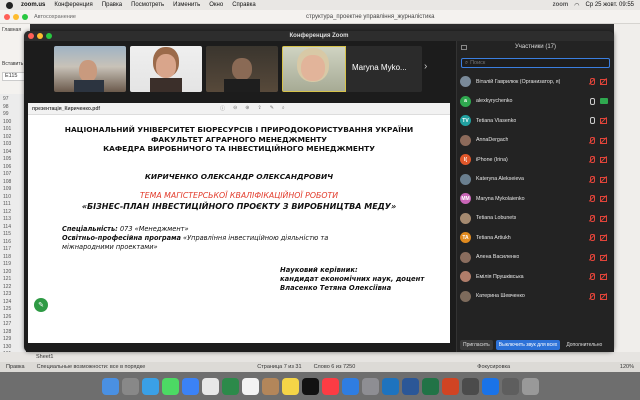 The width and height of the screenshot is (640, 400). What do you see at coordinates (13, 325) in the screenshot?
I see `row-number: 127` at bounding box center [13, 325].